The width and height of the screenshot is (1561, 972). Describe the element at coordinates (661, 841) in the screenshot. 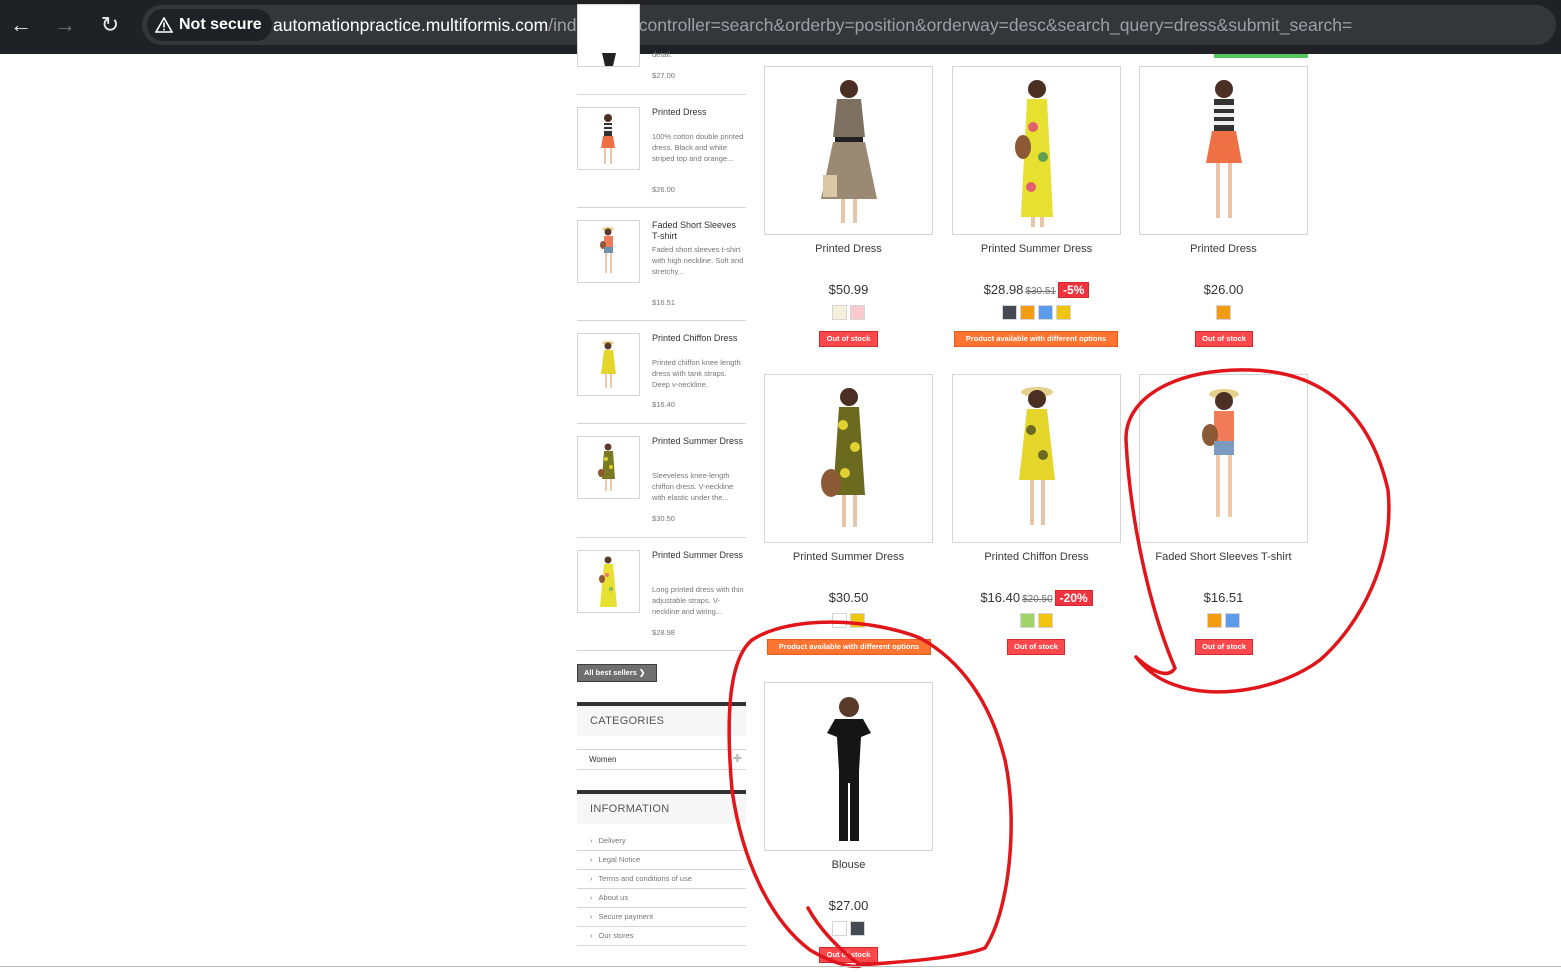

I see `info-link-delivery: › Delivery` at that location.